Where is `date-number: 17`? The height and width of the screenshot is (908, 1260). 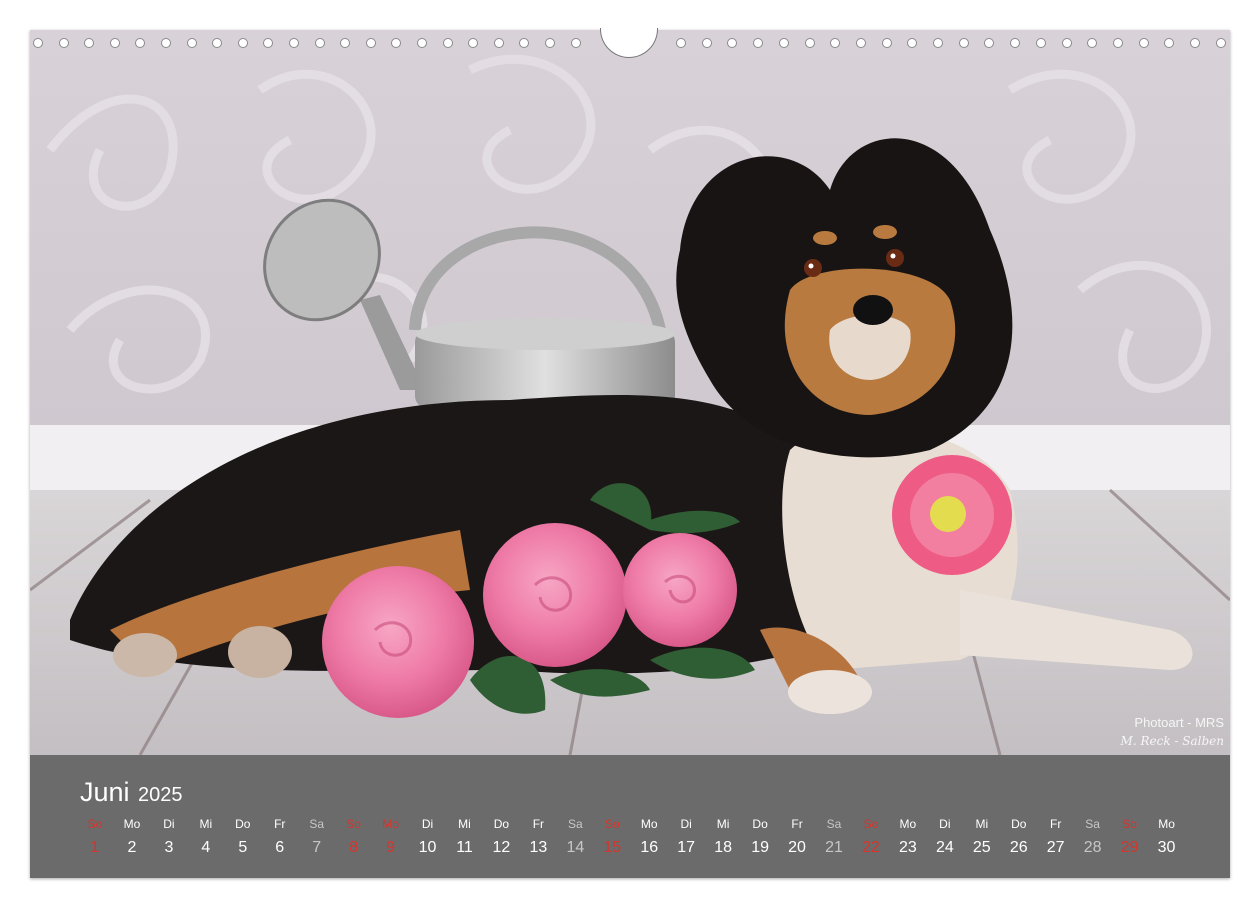 date-number: 17 is located at coordinates (686, 847).